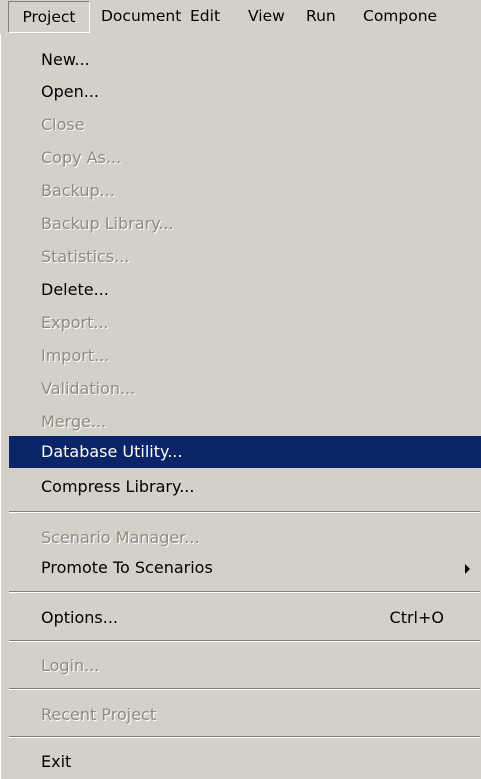 Image resolution: width=481 pixels, height=779 pixels. I want to click on menu-project: Project, so click(49, 17).